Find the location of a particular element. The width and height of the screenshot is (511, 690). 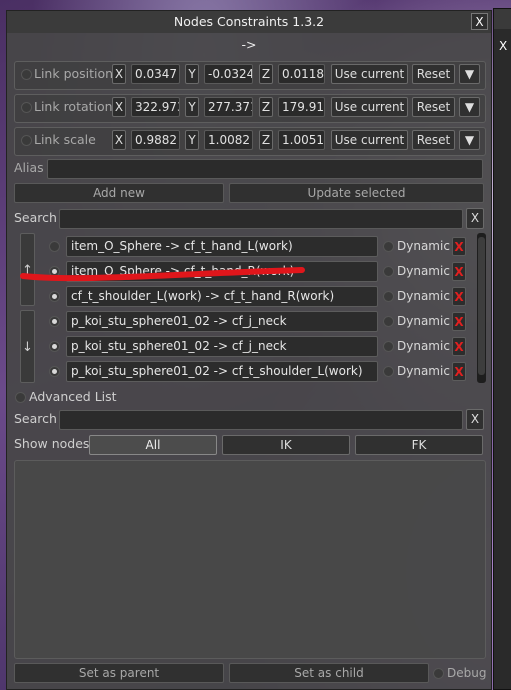

list-scrollbar is located at coordinates (481, 308).